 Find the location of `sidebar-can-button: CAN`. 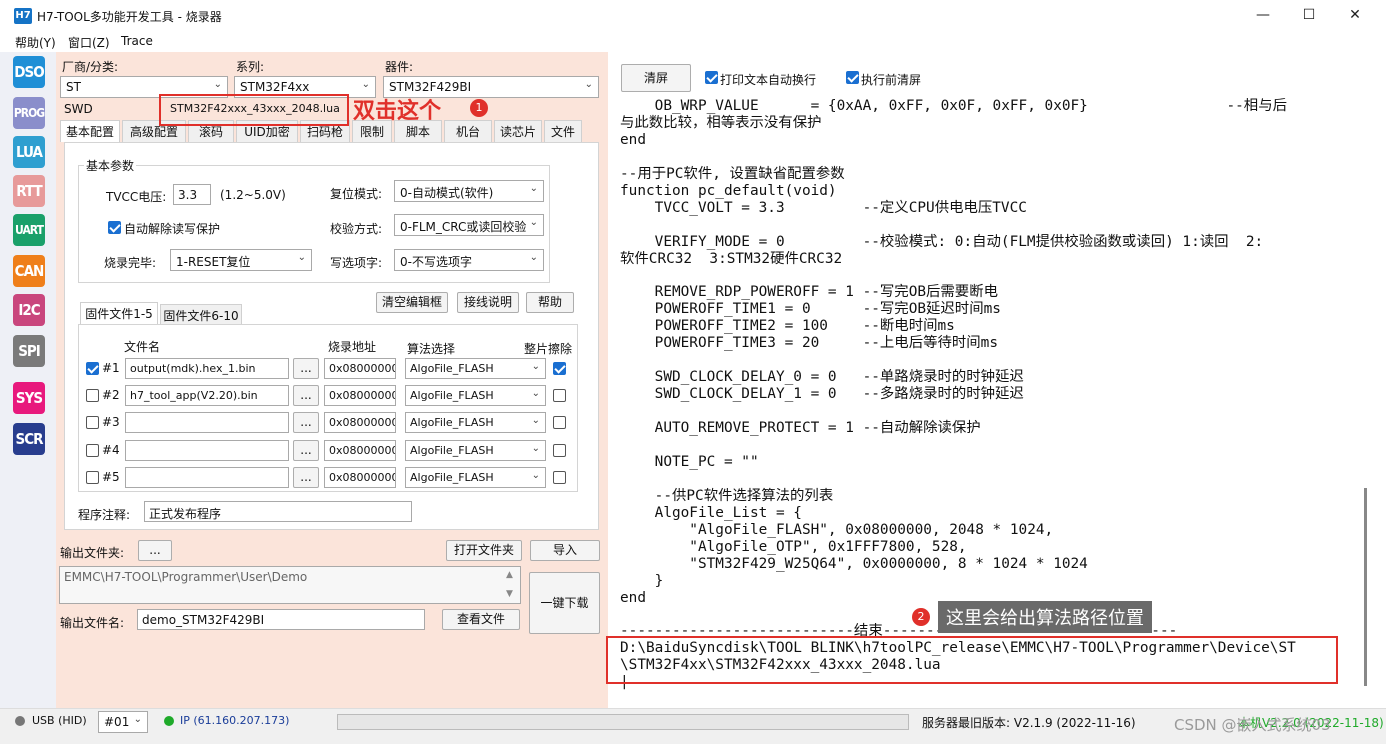

sidebar-can-button: CAN is located at coordinates (29, 271).